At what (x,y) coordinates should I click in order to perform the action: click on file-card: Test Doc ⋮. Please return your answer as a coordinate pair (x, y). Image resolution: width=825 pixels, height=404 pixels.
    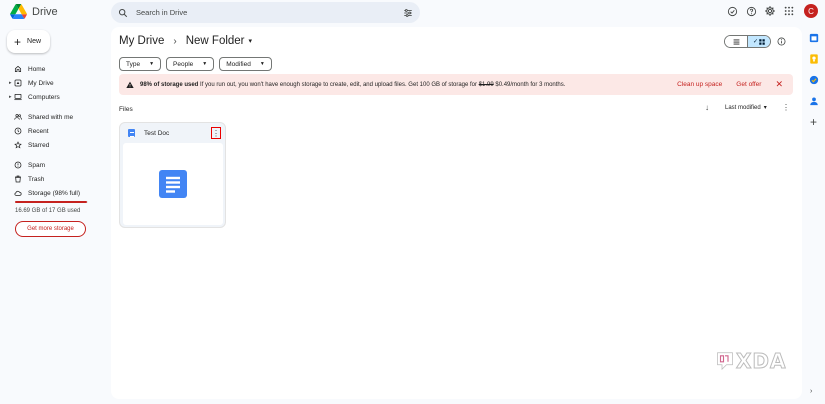
    Looking at the image, I should click on (172, 175).